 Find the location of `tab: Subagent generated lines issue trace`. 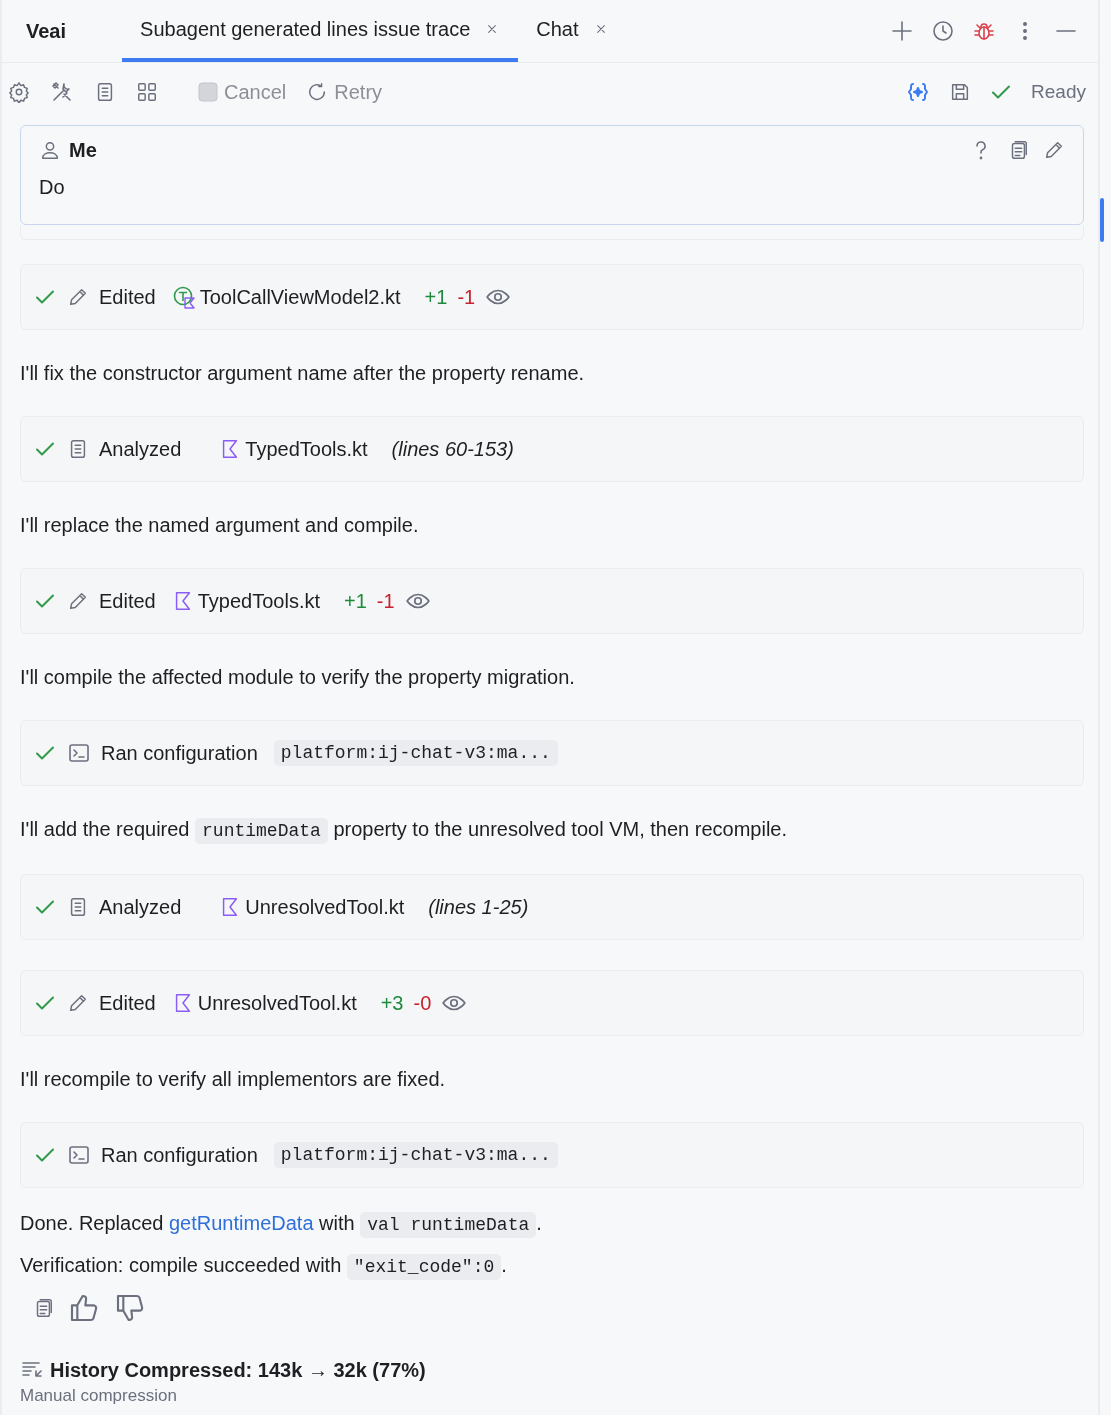

tab: Subagent generated lines issue trace is located at coordinates (320, 31).